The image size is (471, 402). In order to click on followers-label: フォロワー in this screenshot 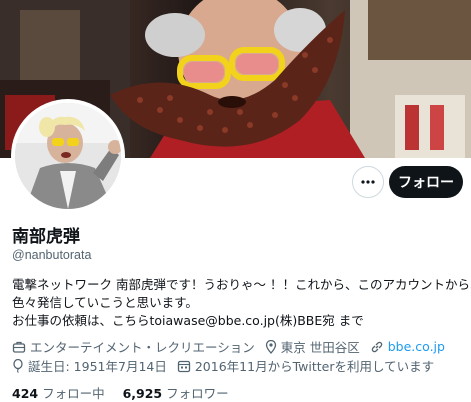, I will do `click(197, 393)`.